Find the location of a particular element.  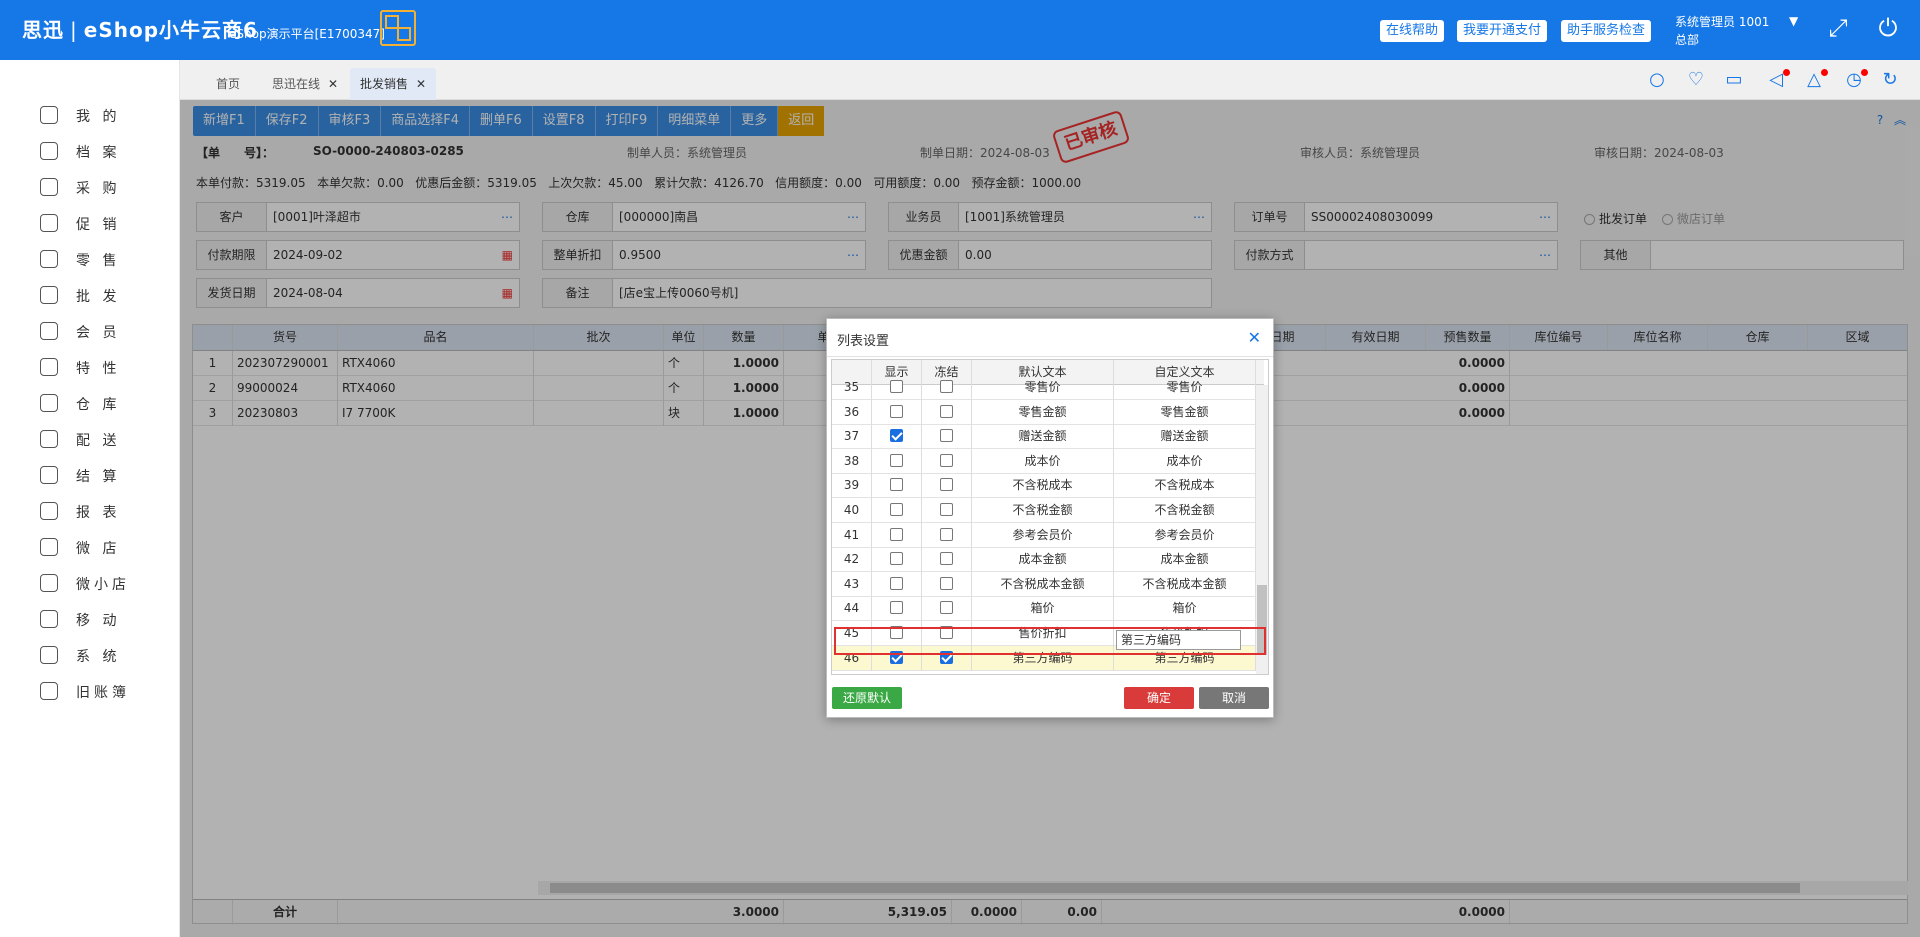

column-setting-row: 35 零售价 零售价 is located at coordinates (1048, 387).